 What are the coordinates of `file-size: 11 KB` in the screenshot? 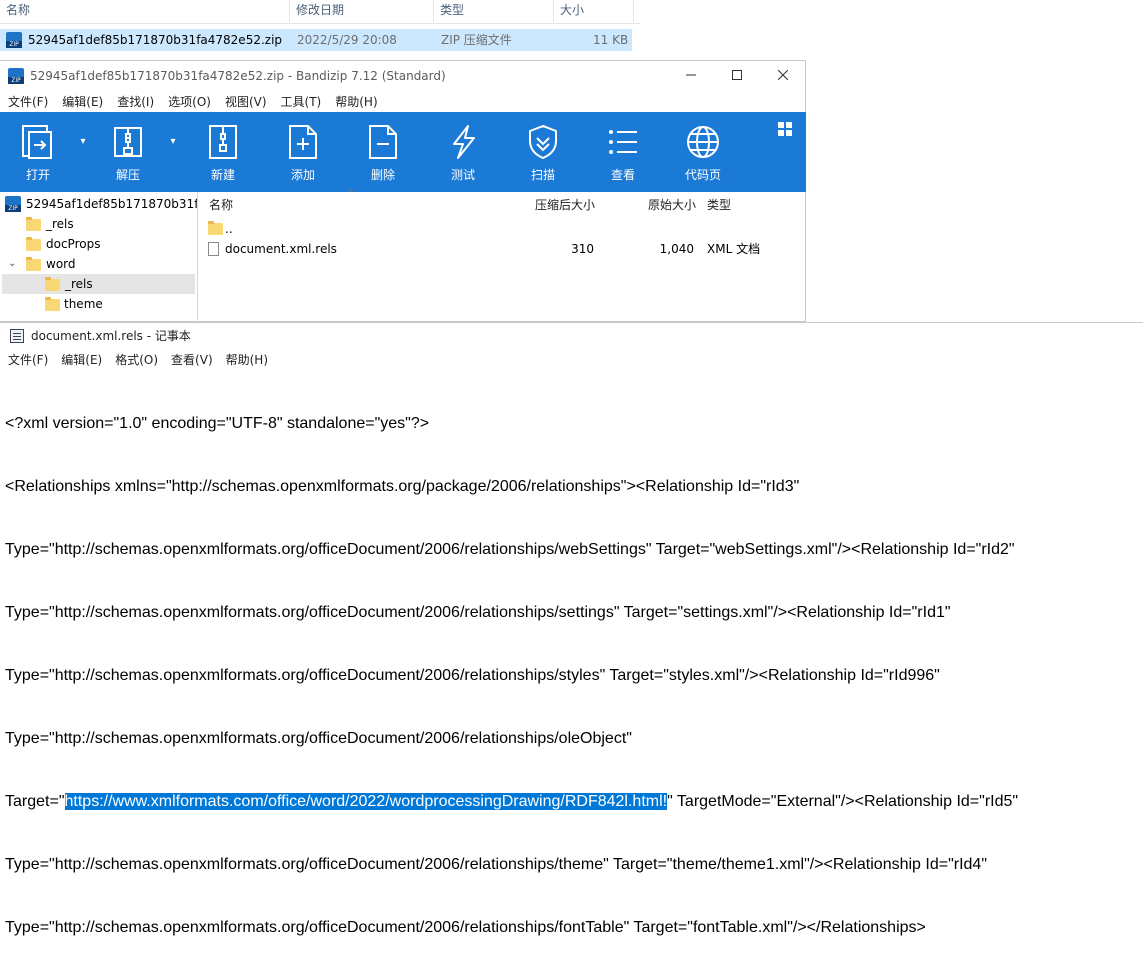 It's located at (611, 40).